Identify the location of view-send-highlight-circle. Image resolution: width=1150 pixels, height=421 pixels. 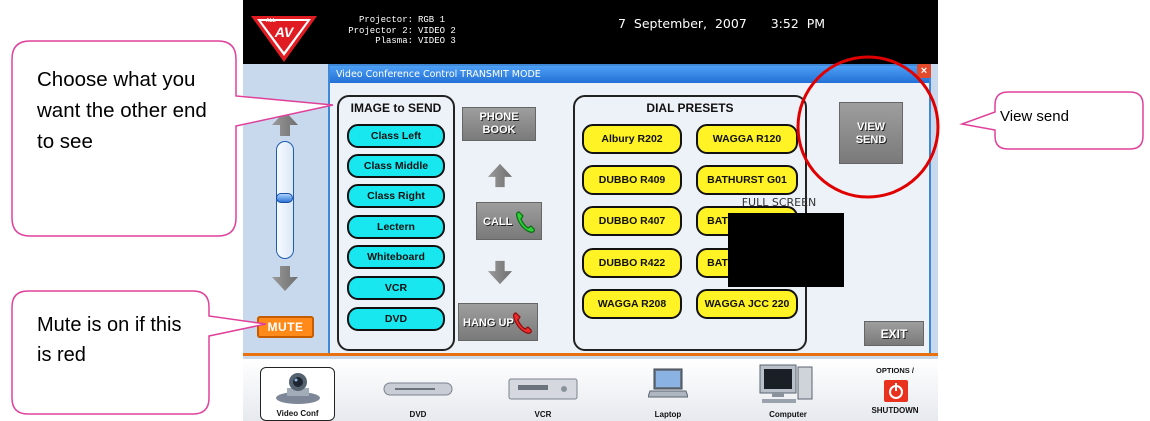
(868, 127).